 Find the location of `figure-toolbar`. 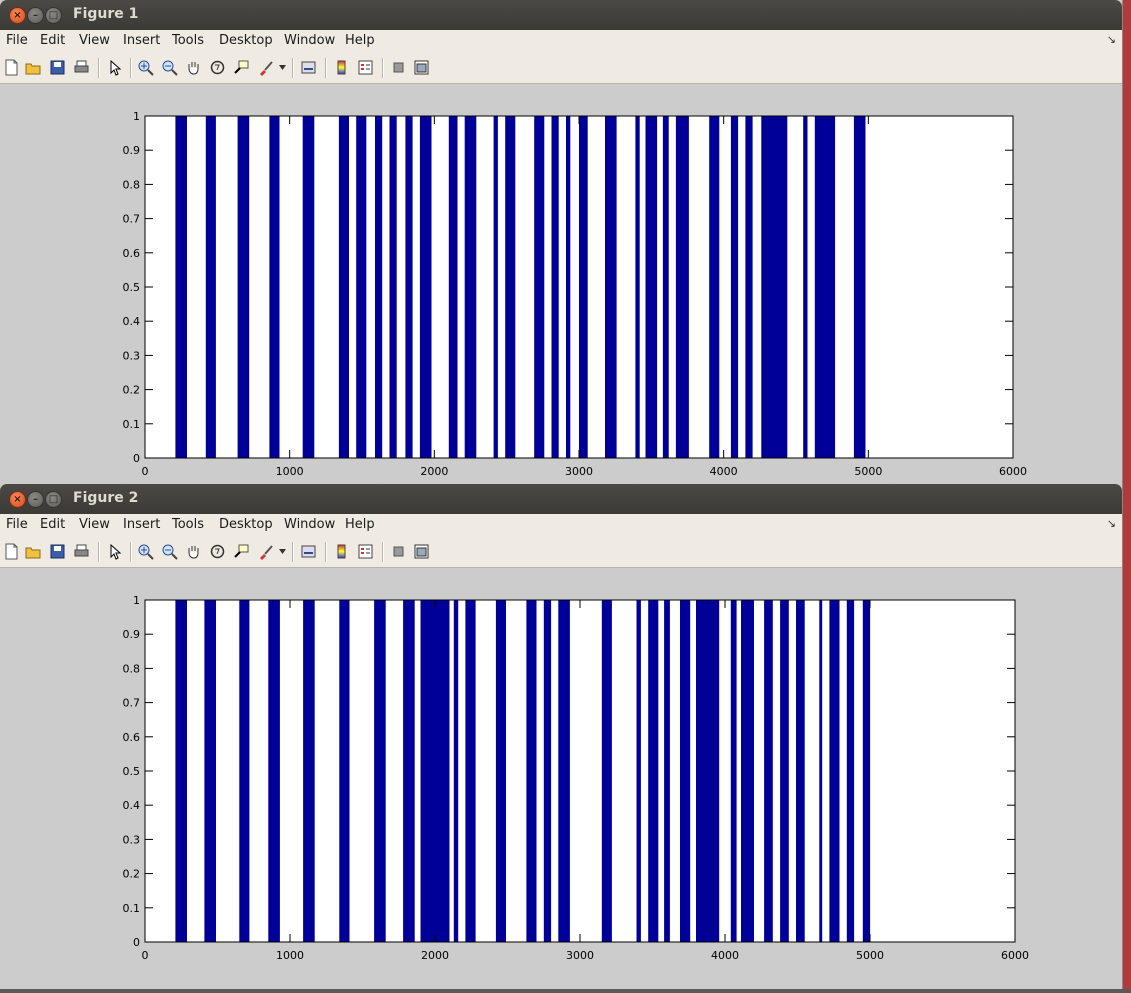

figure-toolbar is located at coordinates (561, 68).